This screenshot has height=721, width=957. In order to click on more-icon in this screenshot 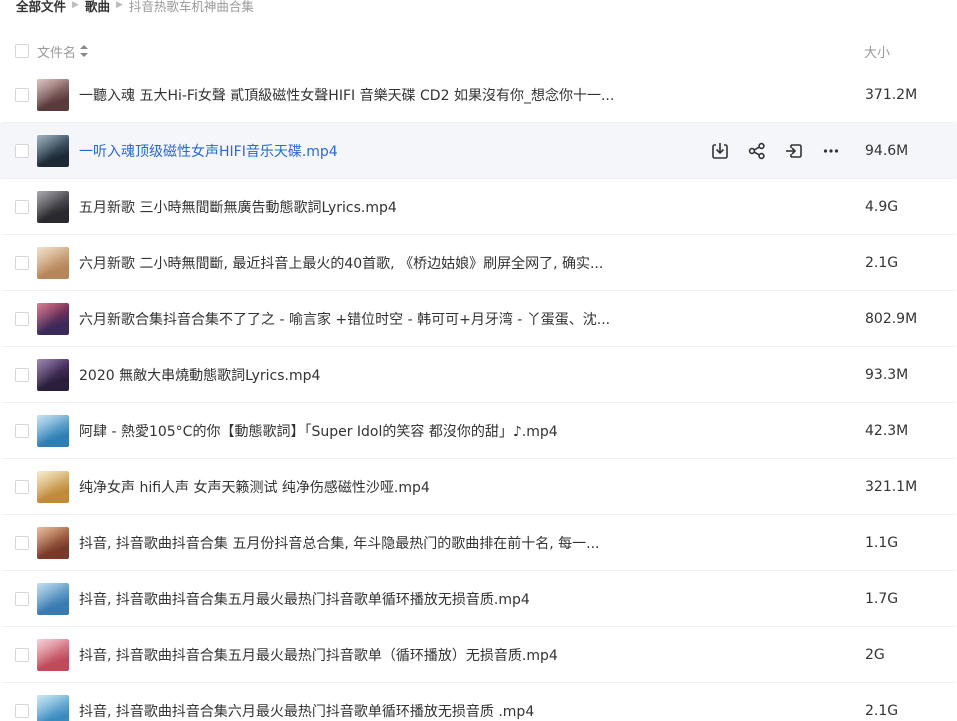, I will do `click(831, 151)`.